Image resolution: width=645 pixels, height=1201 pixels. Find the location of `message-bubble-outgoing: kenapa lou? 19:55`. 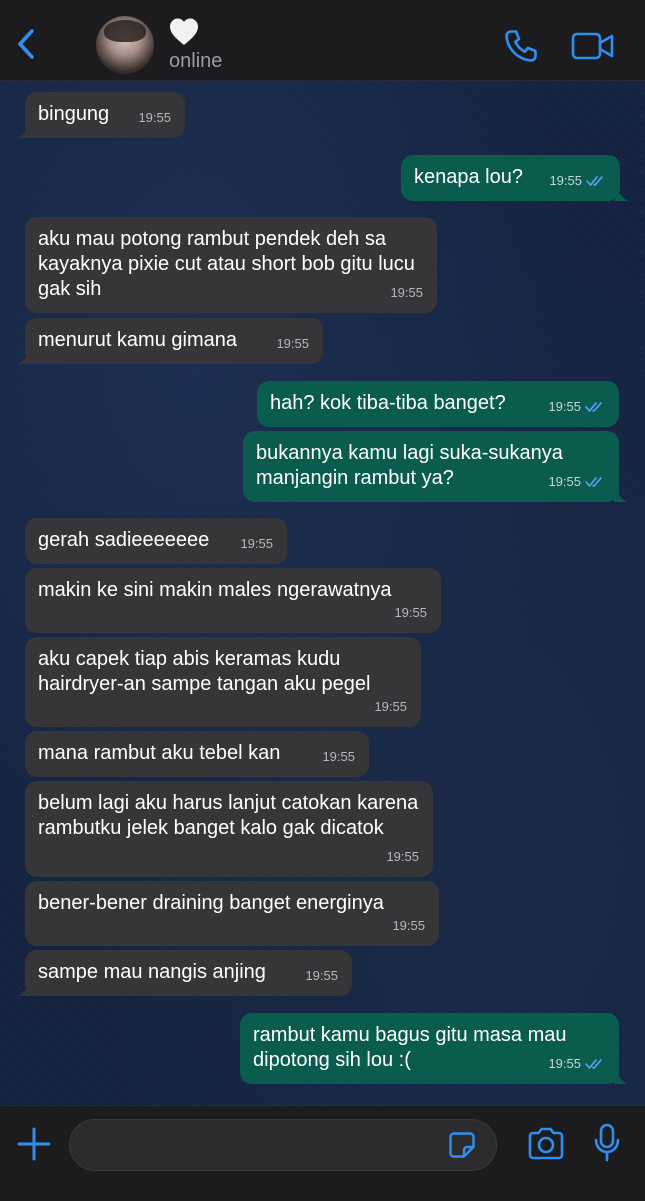

message-bubble-outgoing: kenapa lou? 19:55 is located at coordinates (515, 178).